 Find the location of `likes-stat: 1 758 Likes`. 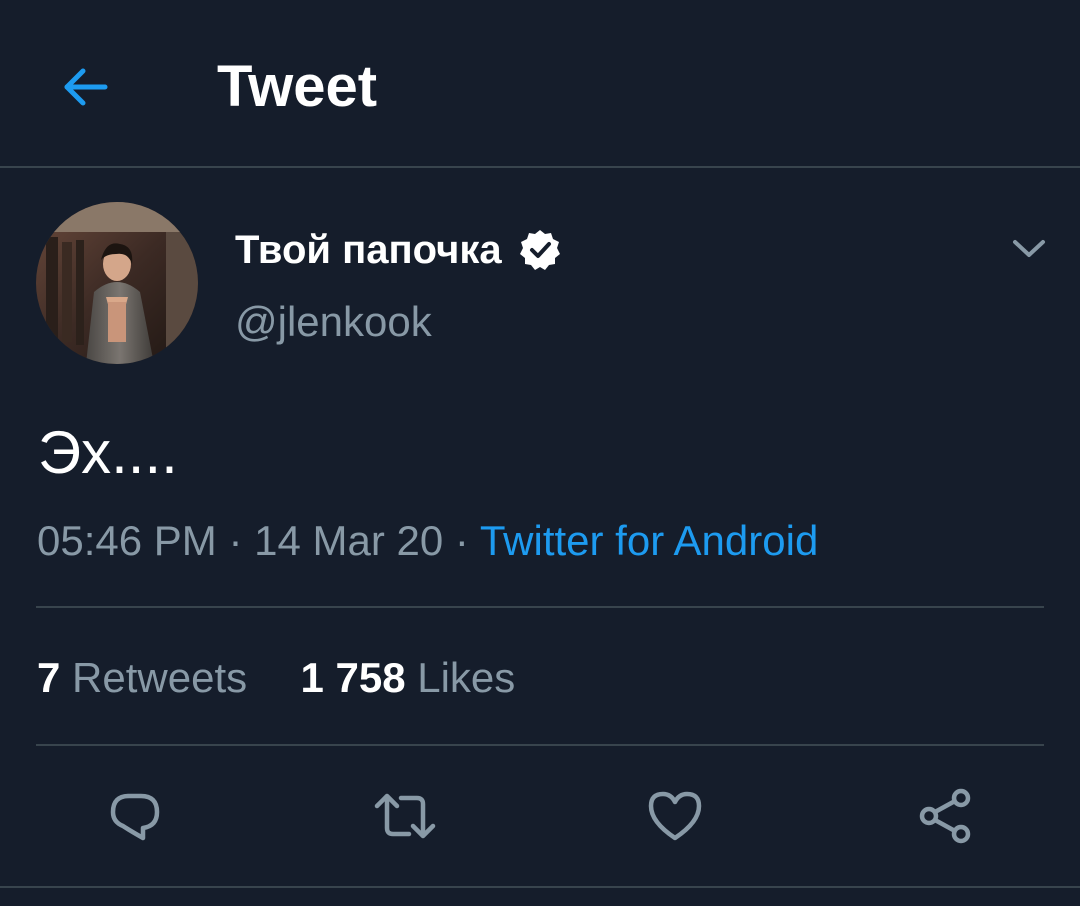

likes-stat: 1 758 Likes is located at coordinates (407, 678).